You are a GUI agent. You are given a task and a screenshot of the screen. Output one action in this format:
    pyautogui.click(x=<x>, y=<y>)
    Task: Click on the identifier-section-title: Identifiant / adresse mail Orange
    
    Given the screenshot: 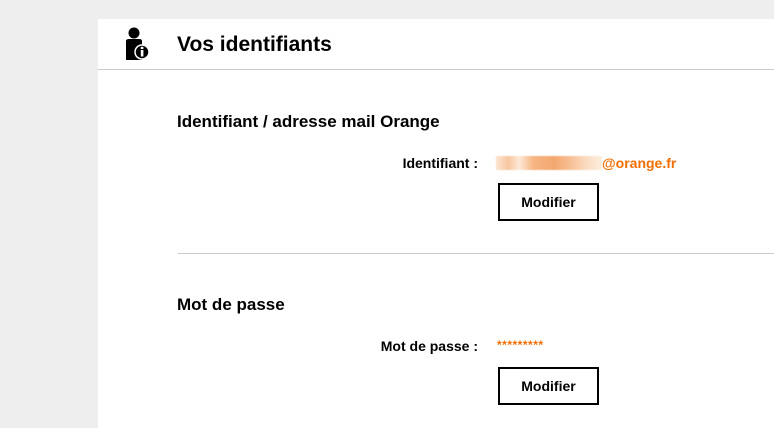 What is the action you would take?
    pyautogui.click(x=308, y=121)
    